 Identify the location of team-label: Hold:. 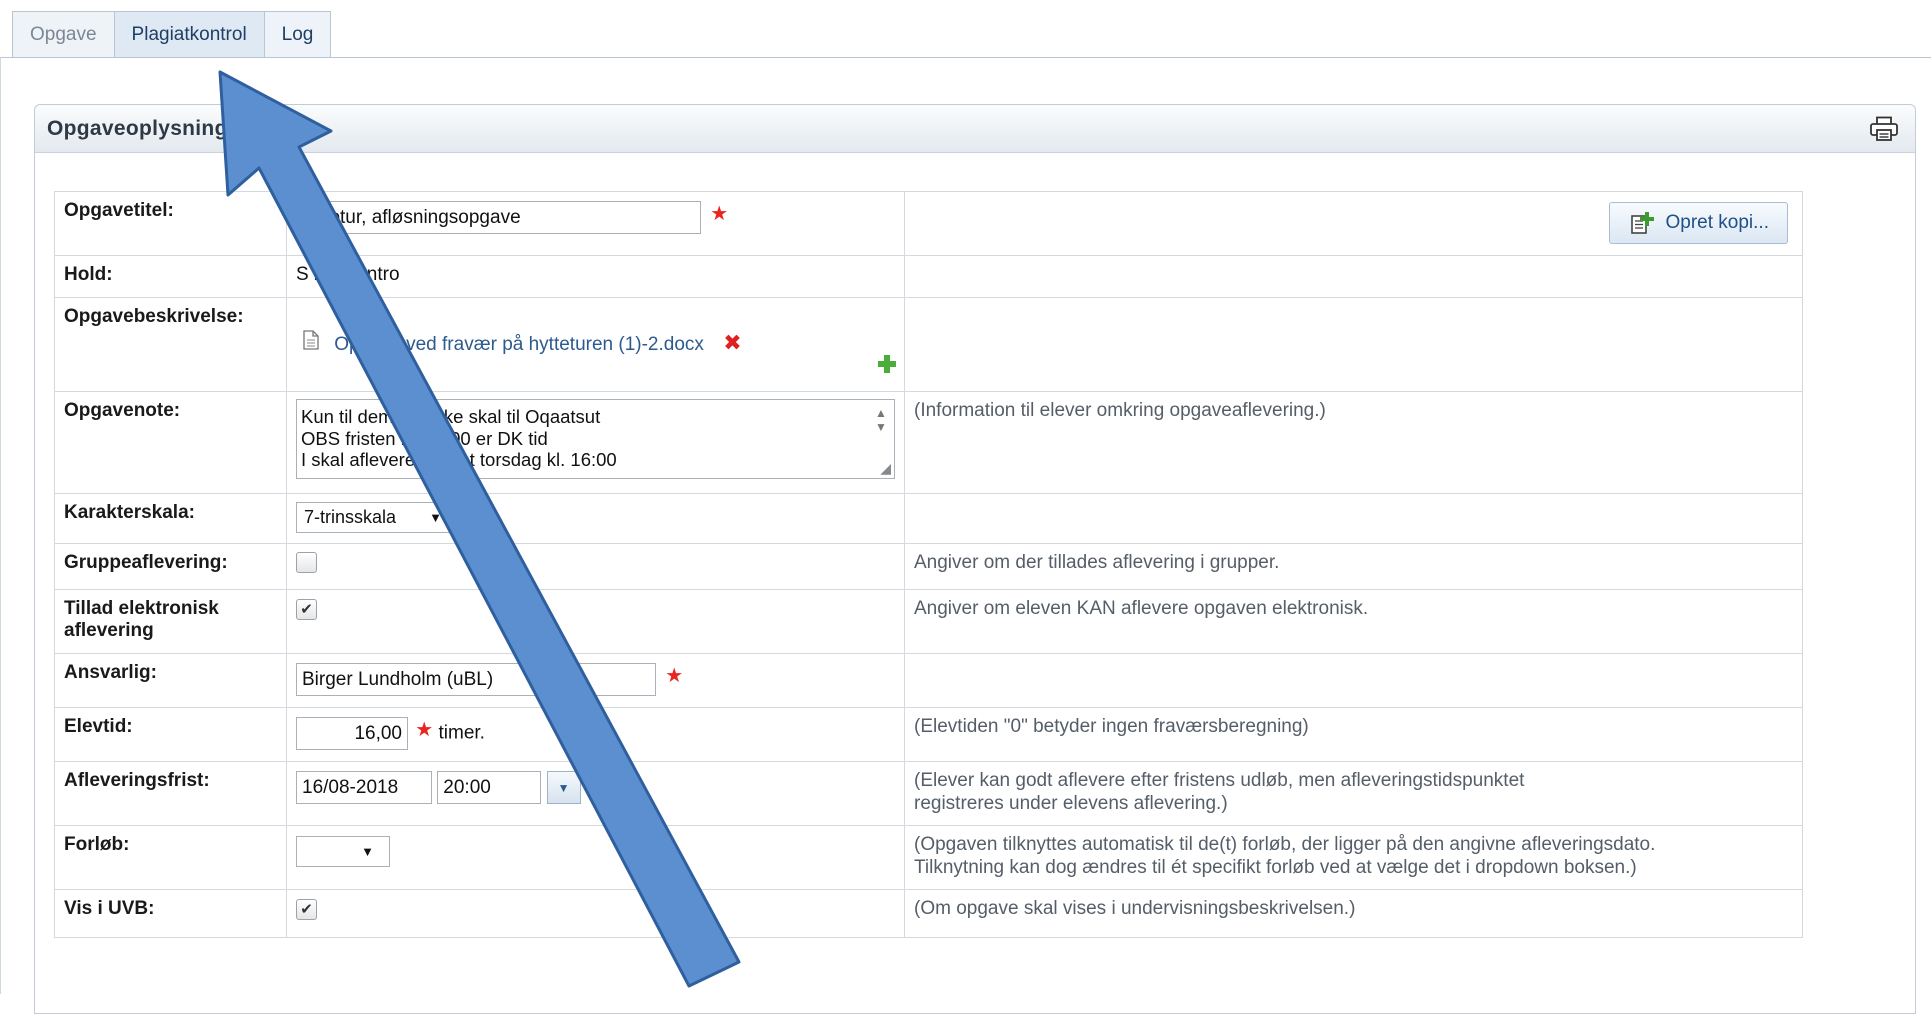
(170, 276).